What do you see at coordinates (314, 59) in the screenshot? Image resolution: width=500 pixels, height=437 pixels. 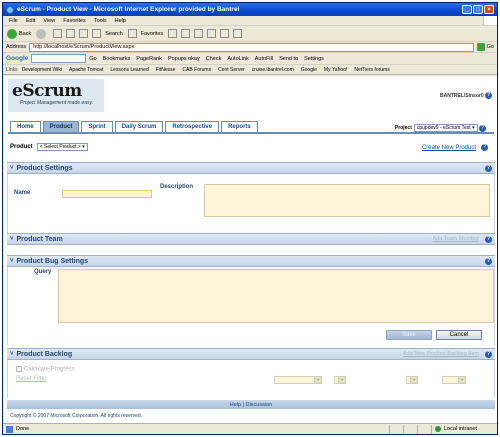 I see `settings-button: Settings` at bounding box center [314, 59].